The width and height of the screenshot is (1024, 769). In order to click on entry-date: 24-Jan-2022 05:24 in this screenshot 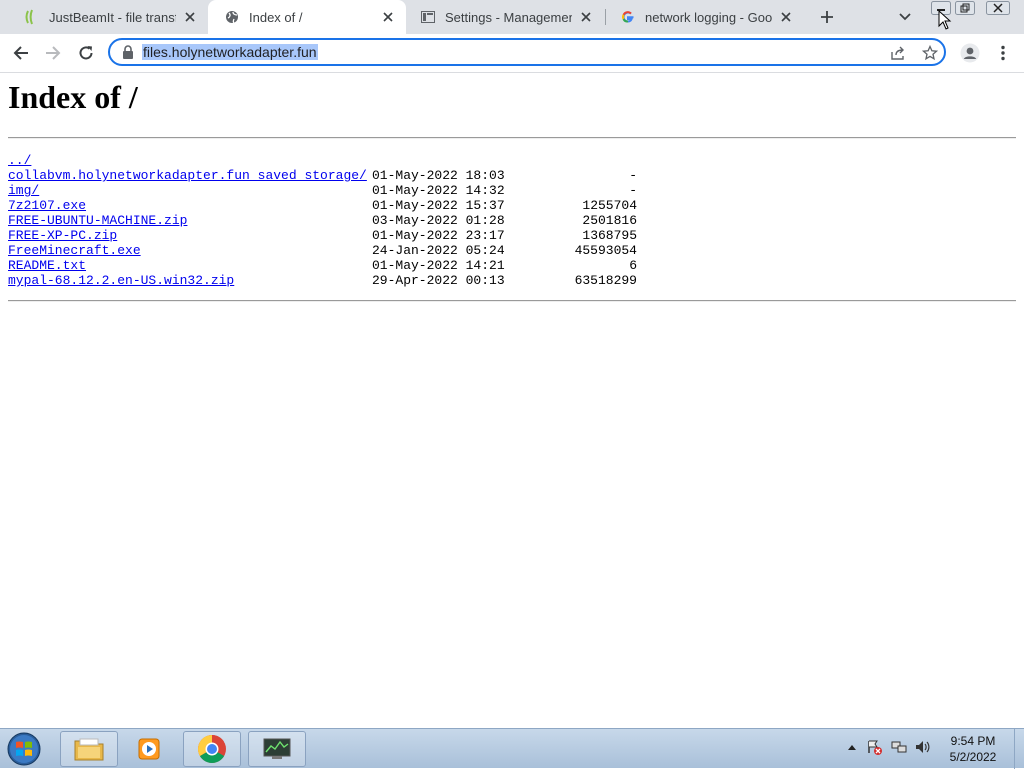, I will do `click(438, 250)`.